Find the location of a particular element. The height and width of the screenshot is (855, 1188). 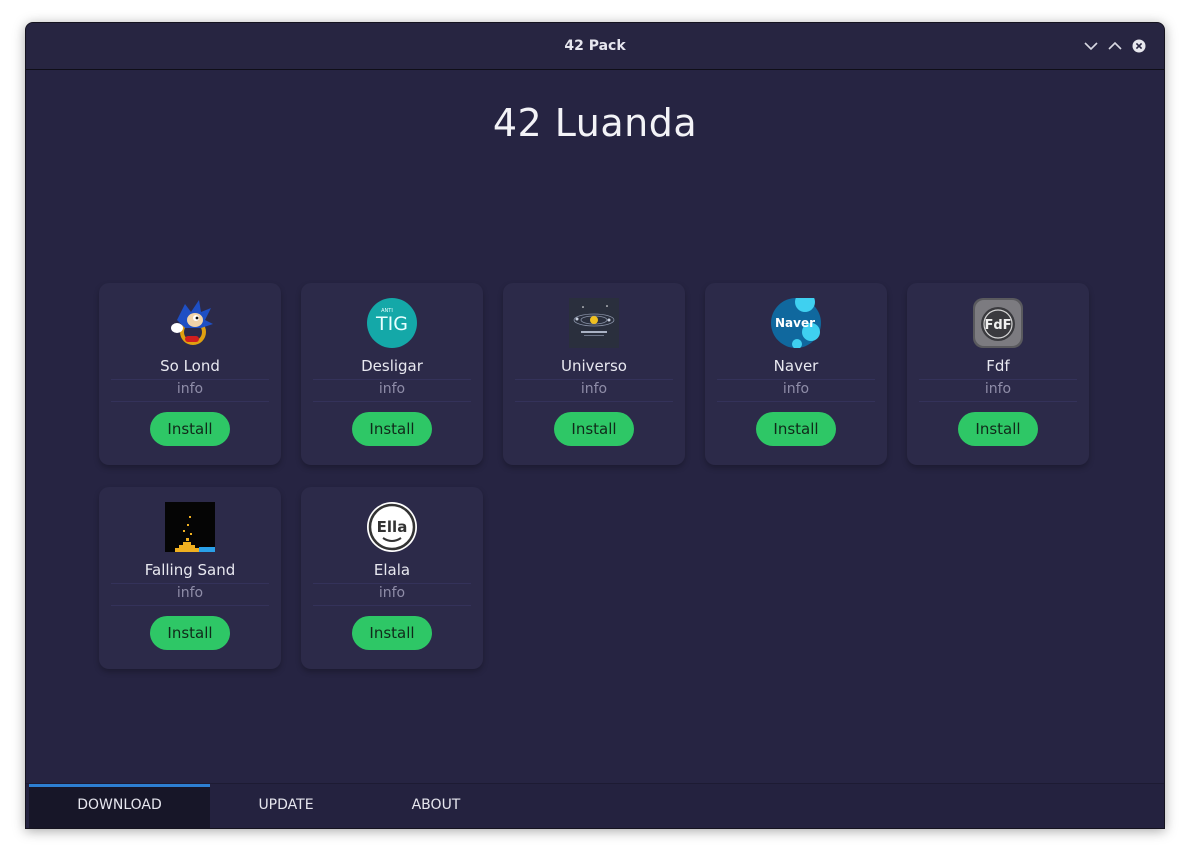

title-bar: 42 Pack is located at coordinates (595, 46).